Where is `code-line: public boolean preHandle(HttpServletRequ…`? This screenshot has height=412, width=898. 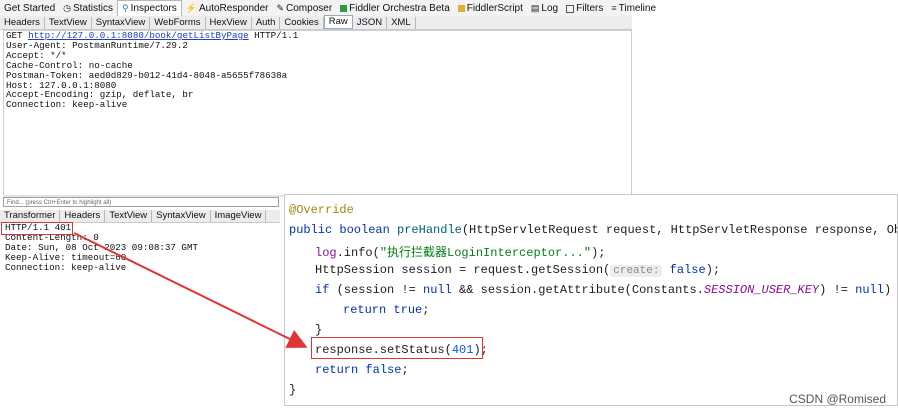
code-line: public boolean preHandle(HttpServletRequ… is located at coordinates (593, 230).